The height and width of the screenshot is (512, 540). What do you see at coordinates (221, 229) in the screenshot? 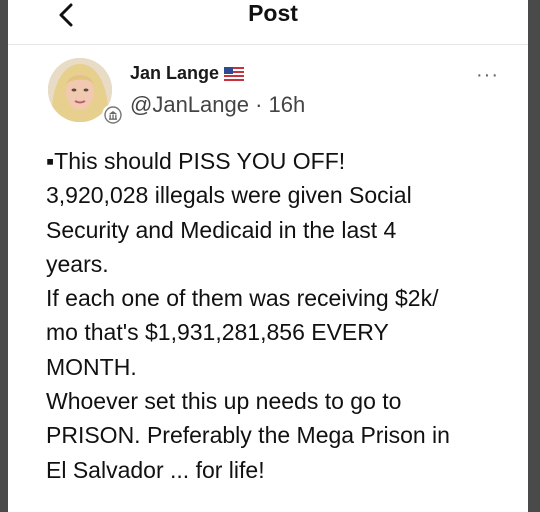
I see `post-line: Security and Medicaid in the last 4` at bounding box center [221, 229].